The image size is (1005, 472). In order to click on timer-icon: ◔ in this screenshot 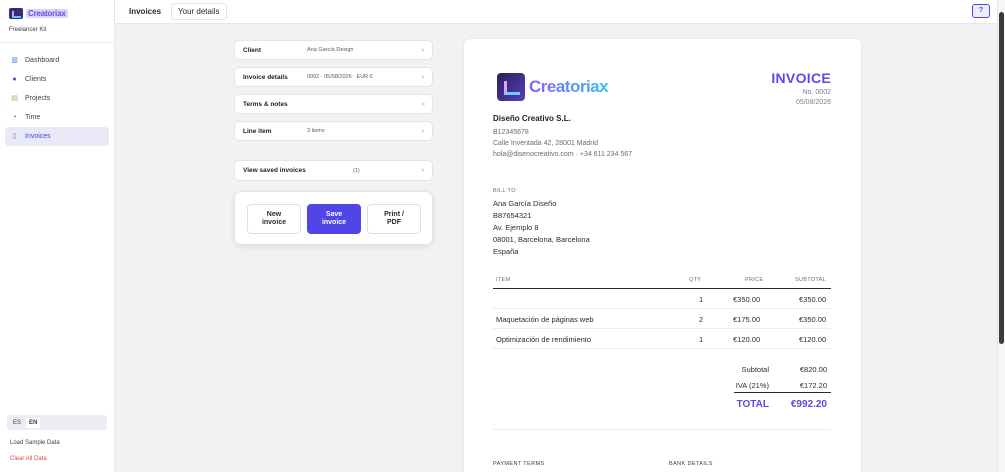, I will do `click(14, 117)`.